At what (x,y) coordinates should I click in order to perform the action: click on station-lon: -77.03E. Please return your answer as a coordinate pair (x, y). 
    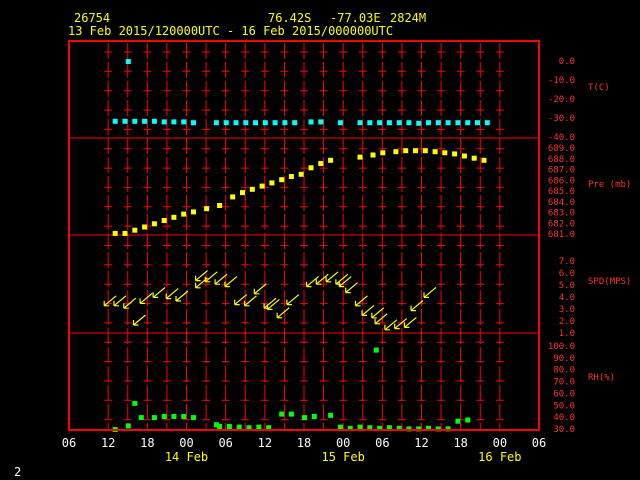
    Looking at the image, I should click on (355, 18).